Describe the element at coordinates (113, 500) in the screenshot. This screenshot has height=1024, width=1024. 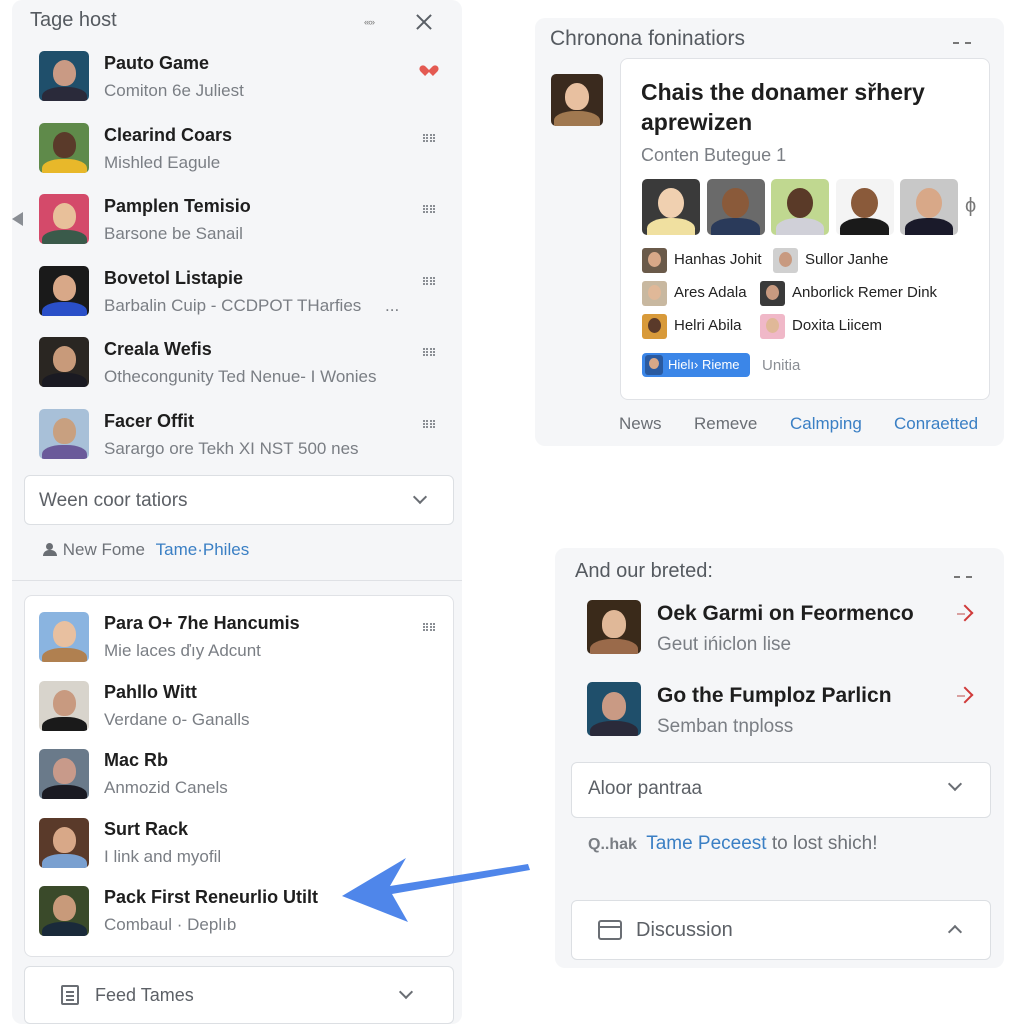
I see `filter-dropdown-label: Ween coor tatiors` at that location.